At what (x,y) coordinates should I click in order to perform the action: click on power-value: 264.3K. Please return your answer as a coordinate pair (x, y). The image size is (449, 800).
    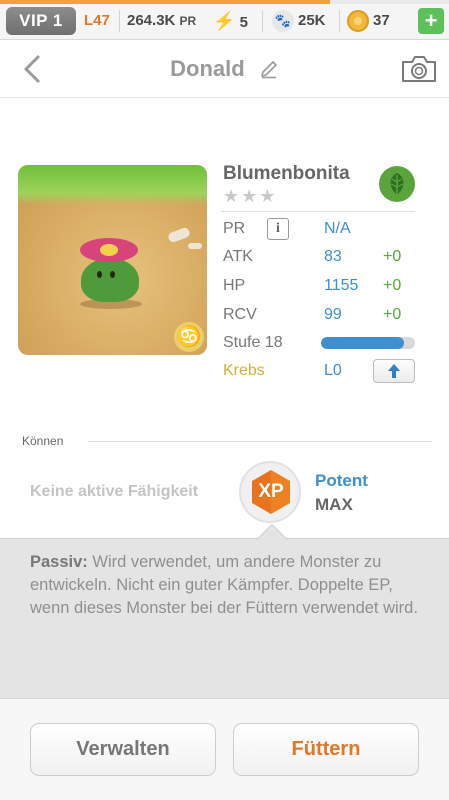
    Looking at the image, I should click on (151, 20).